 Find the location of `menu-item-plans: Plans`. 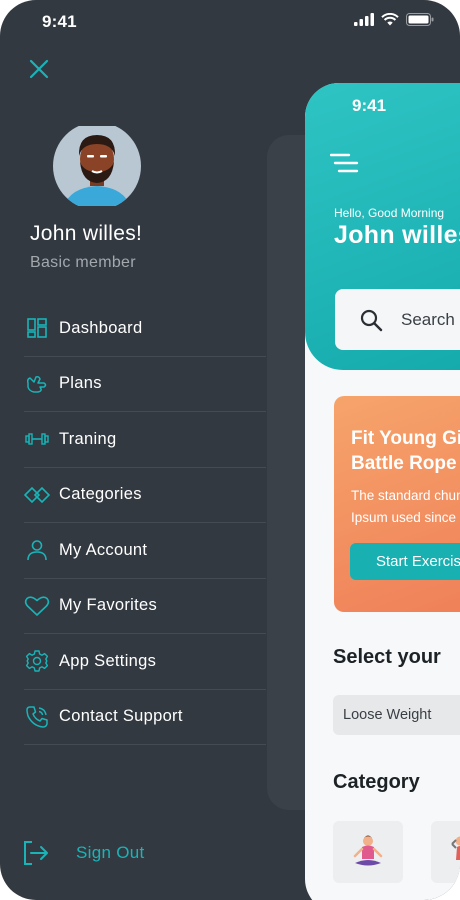

menu-item-plans: Plans is located at coordinates (145, 384).